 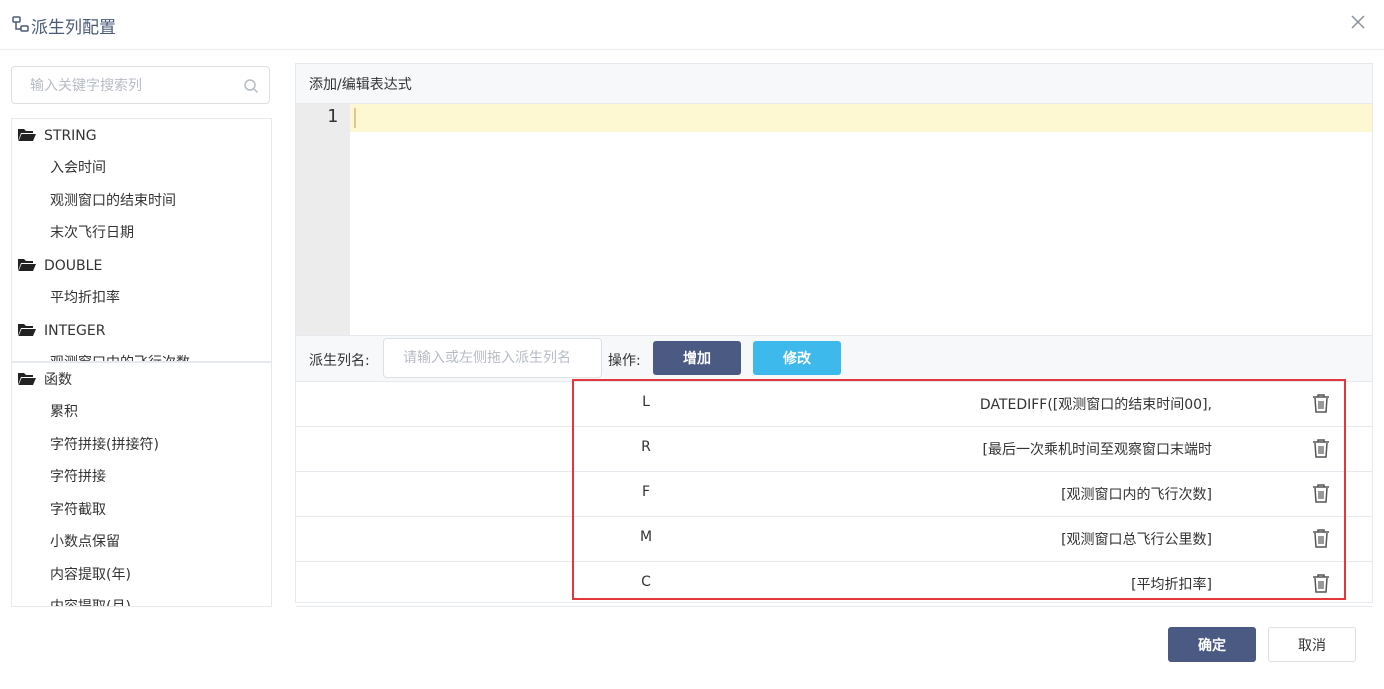 I want to click on function-item: 字符拼接(拼接符), so click(x=104, y=445).